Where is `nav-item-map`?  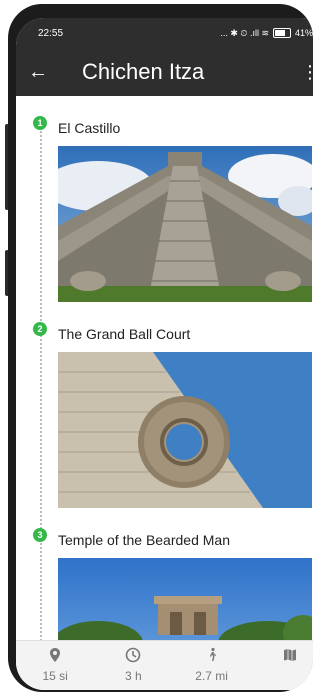 nav-item-map is located at coordinates (286, 658).